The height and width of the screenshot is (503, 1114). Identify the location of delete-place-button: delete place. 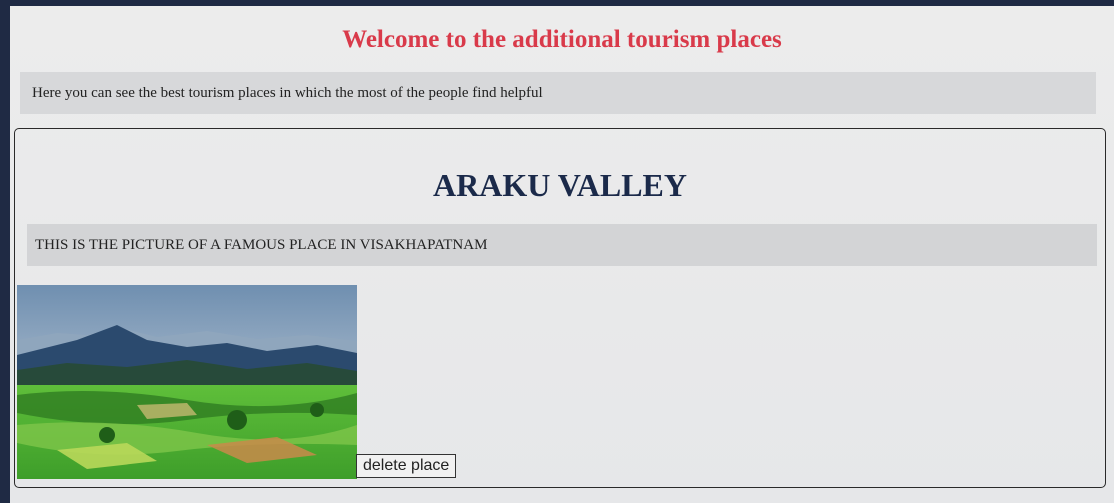
(406, 466).